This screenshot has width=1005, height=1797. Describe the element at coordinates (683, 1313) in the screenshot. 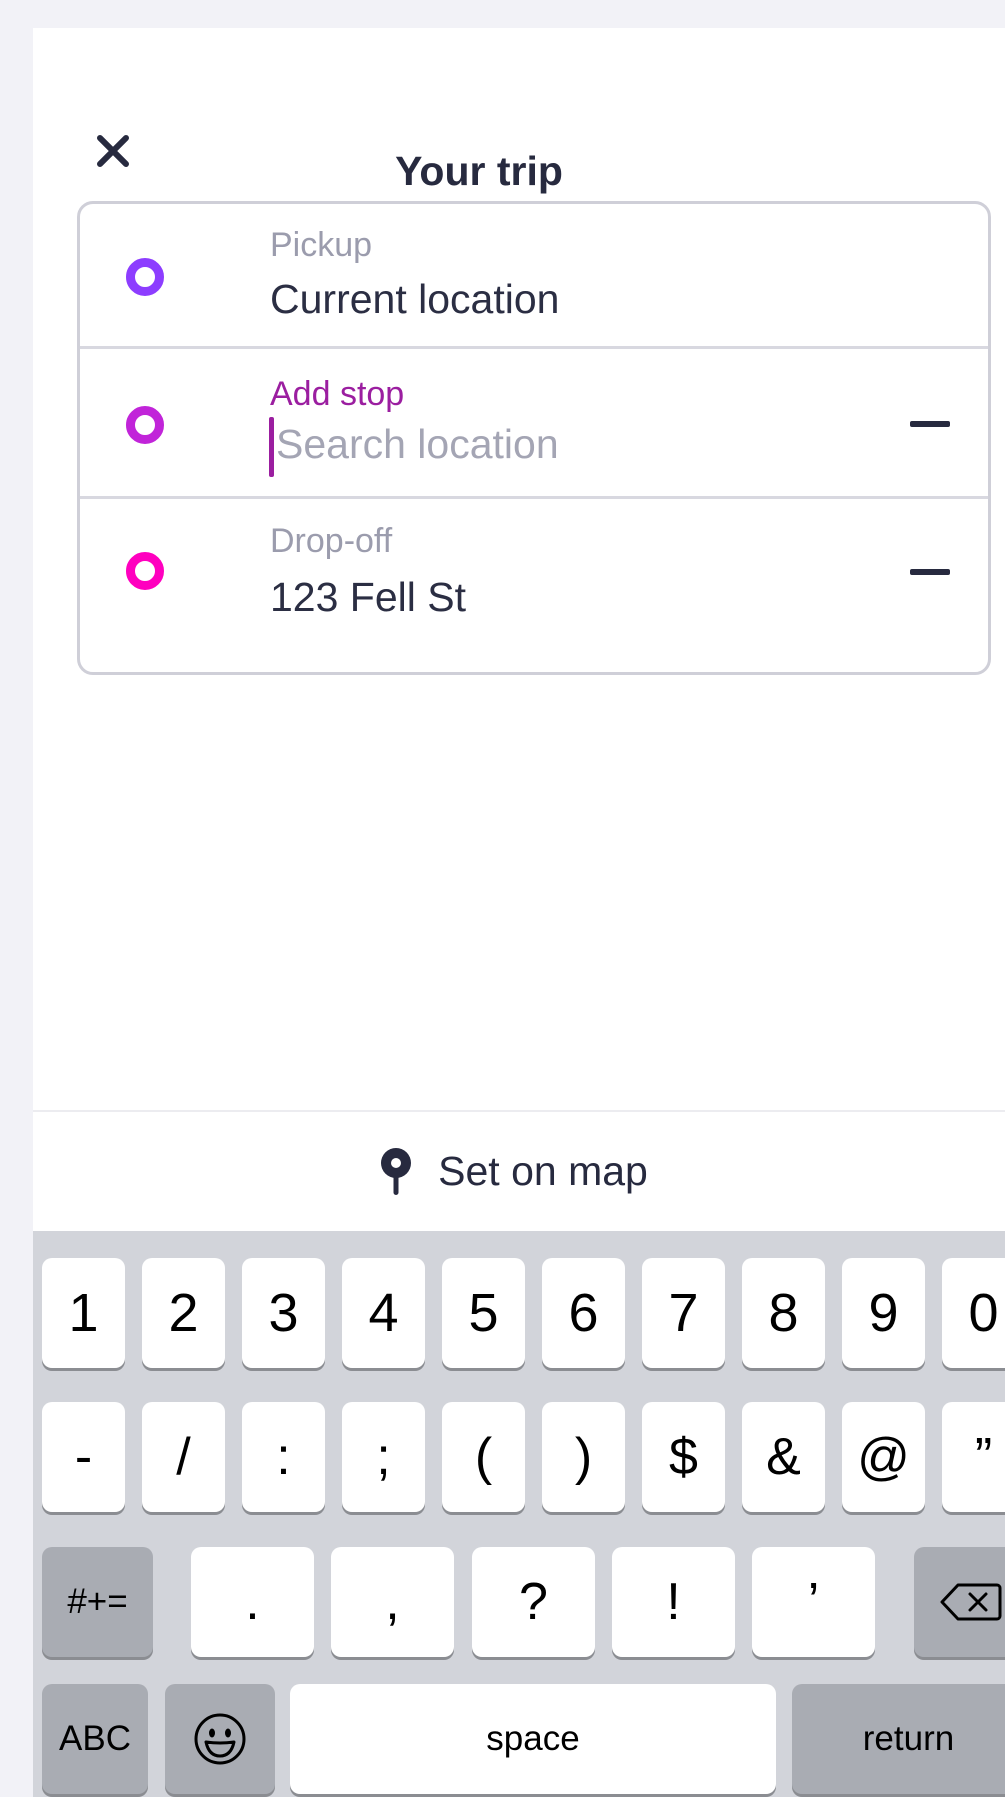

I see `key-7: 7` at that location.